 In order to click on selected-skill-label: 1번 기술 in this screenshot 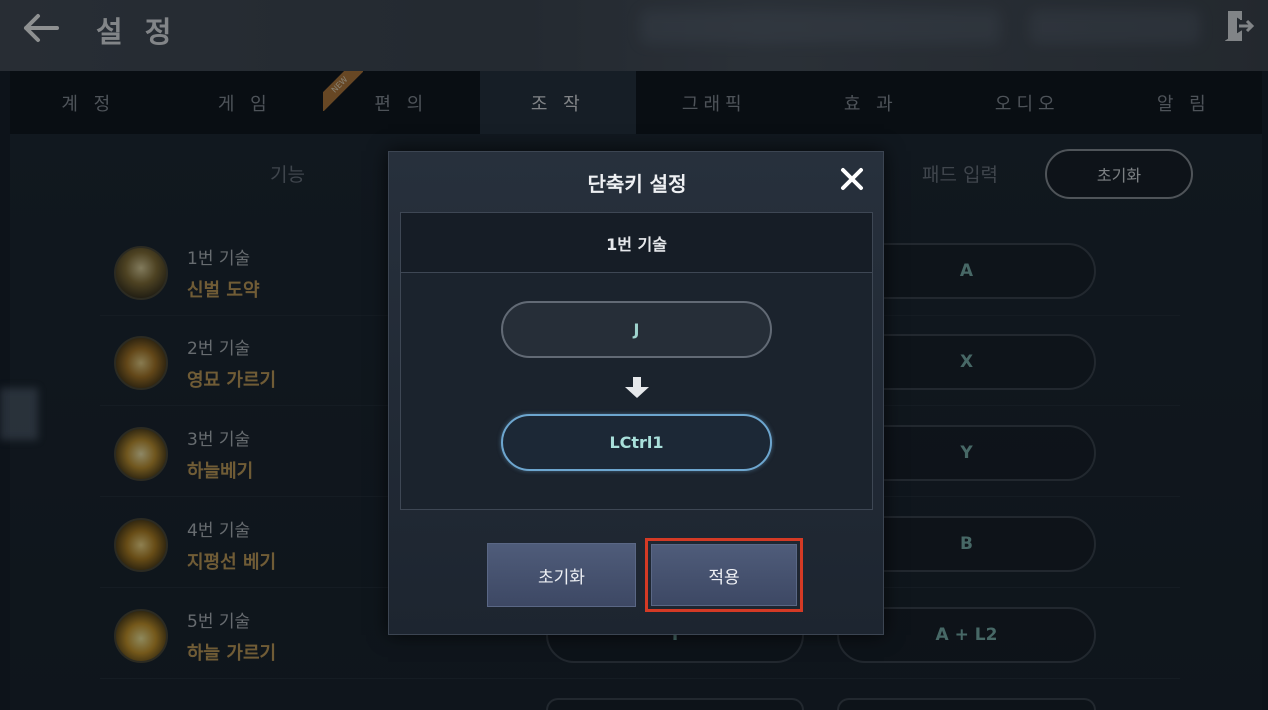, I will do `click(636, 243)`.